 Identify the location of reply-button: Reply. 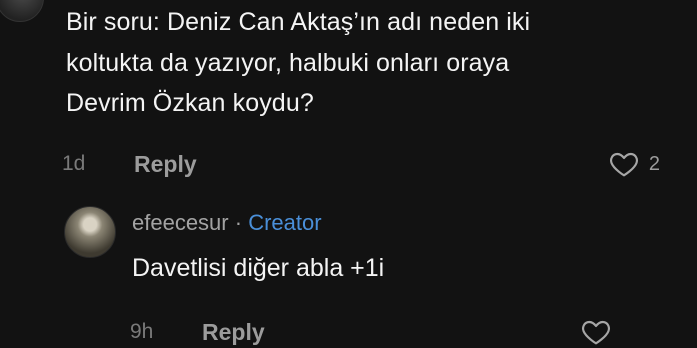
(165, 164).